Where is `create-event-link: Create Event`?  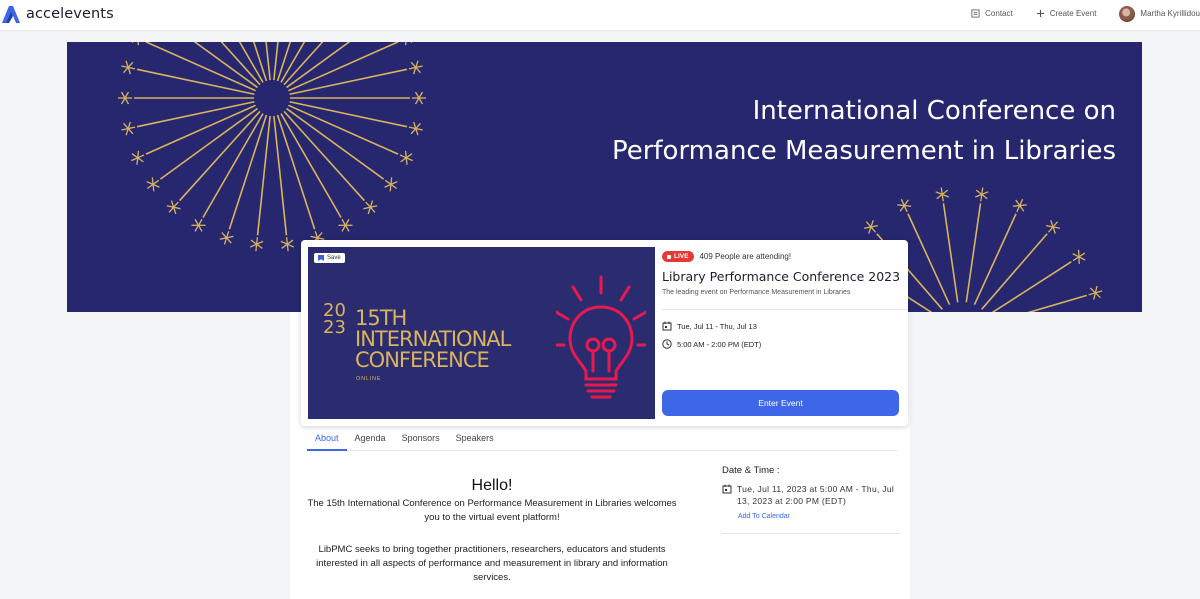
create-event-link: Create Event is located at coordinates (1066, 13).